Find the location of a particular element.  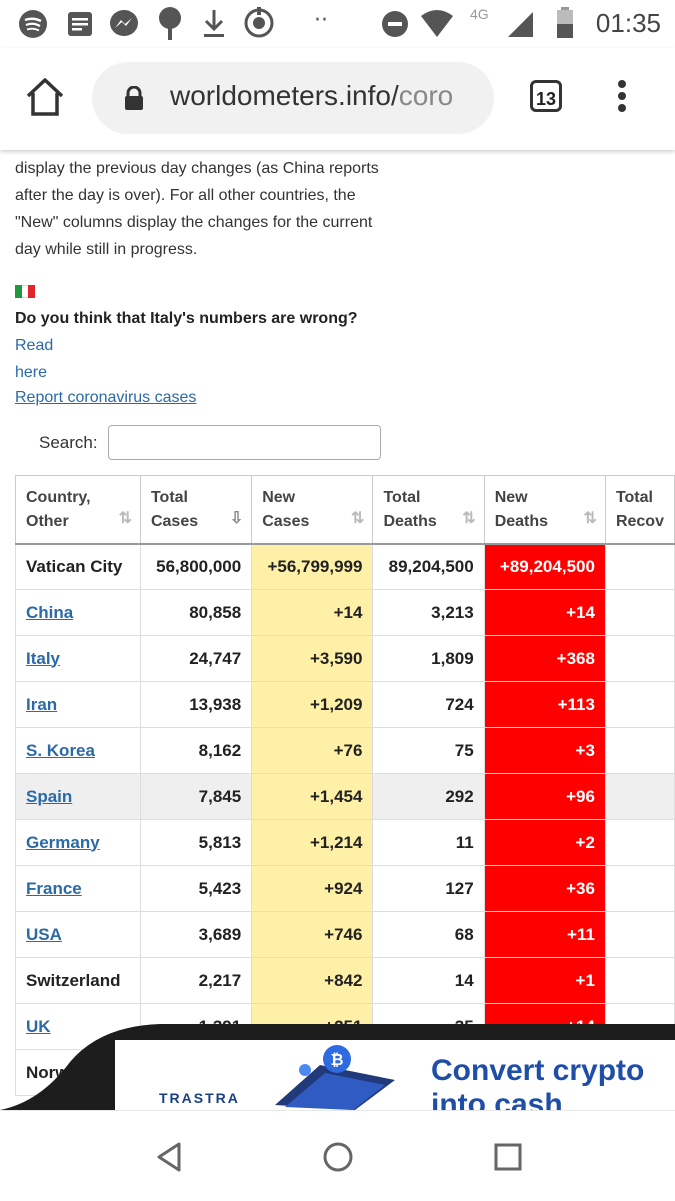

country-cell: France is located at coordinates (78, 888).